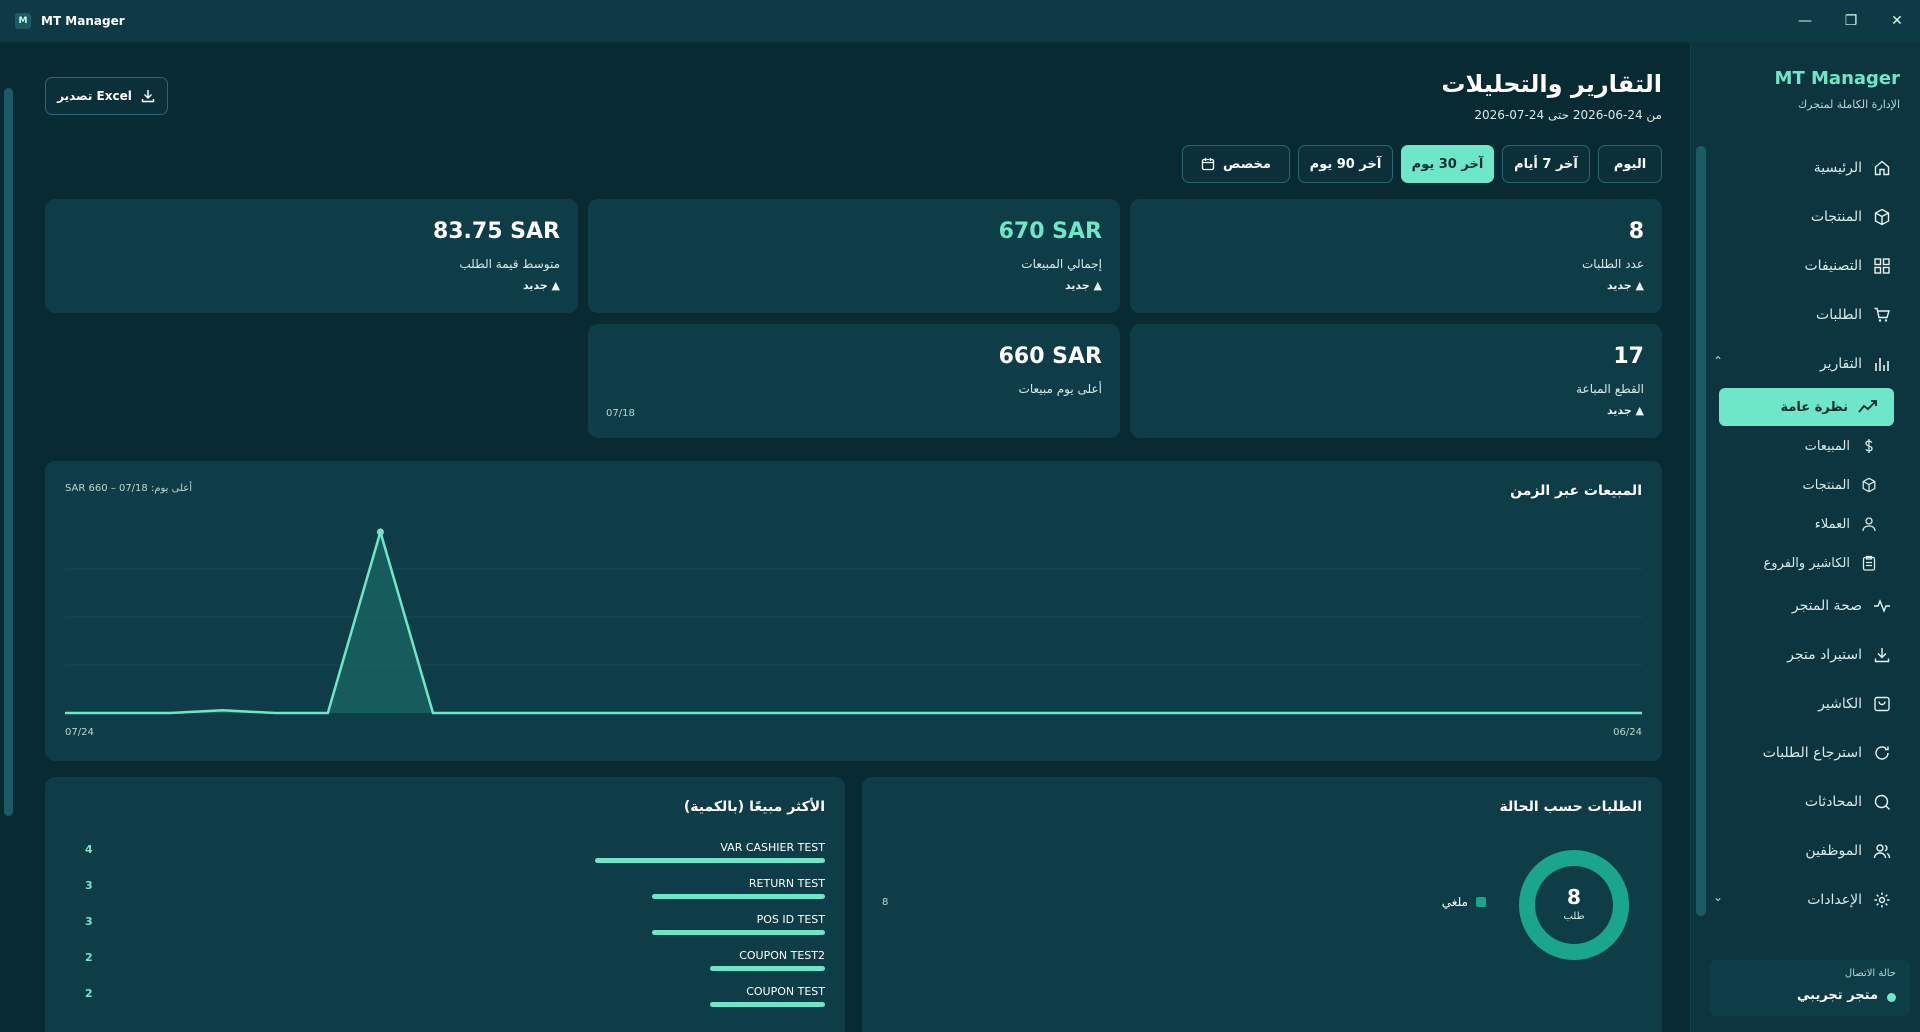  Describe the element at coordinates (1805, 21) in the screenshot. I see `minimize-icon: —` at that location.